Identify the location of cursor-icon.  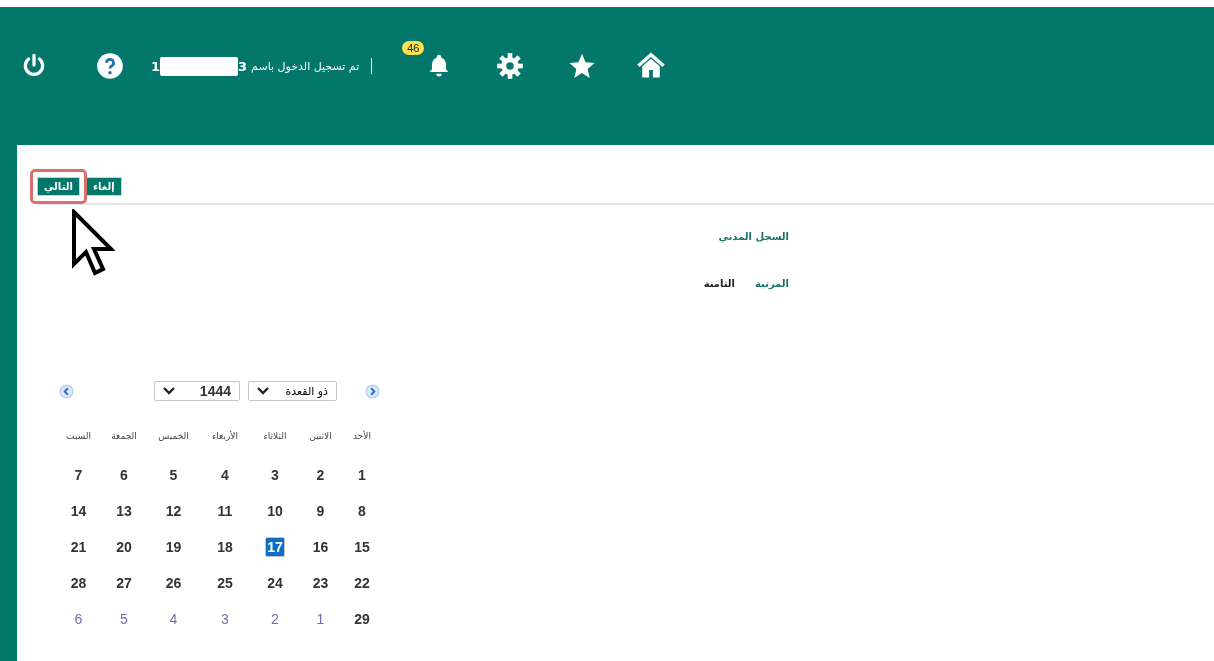
(93, 243).